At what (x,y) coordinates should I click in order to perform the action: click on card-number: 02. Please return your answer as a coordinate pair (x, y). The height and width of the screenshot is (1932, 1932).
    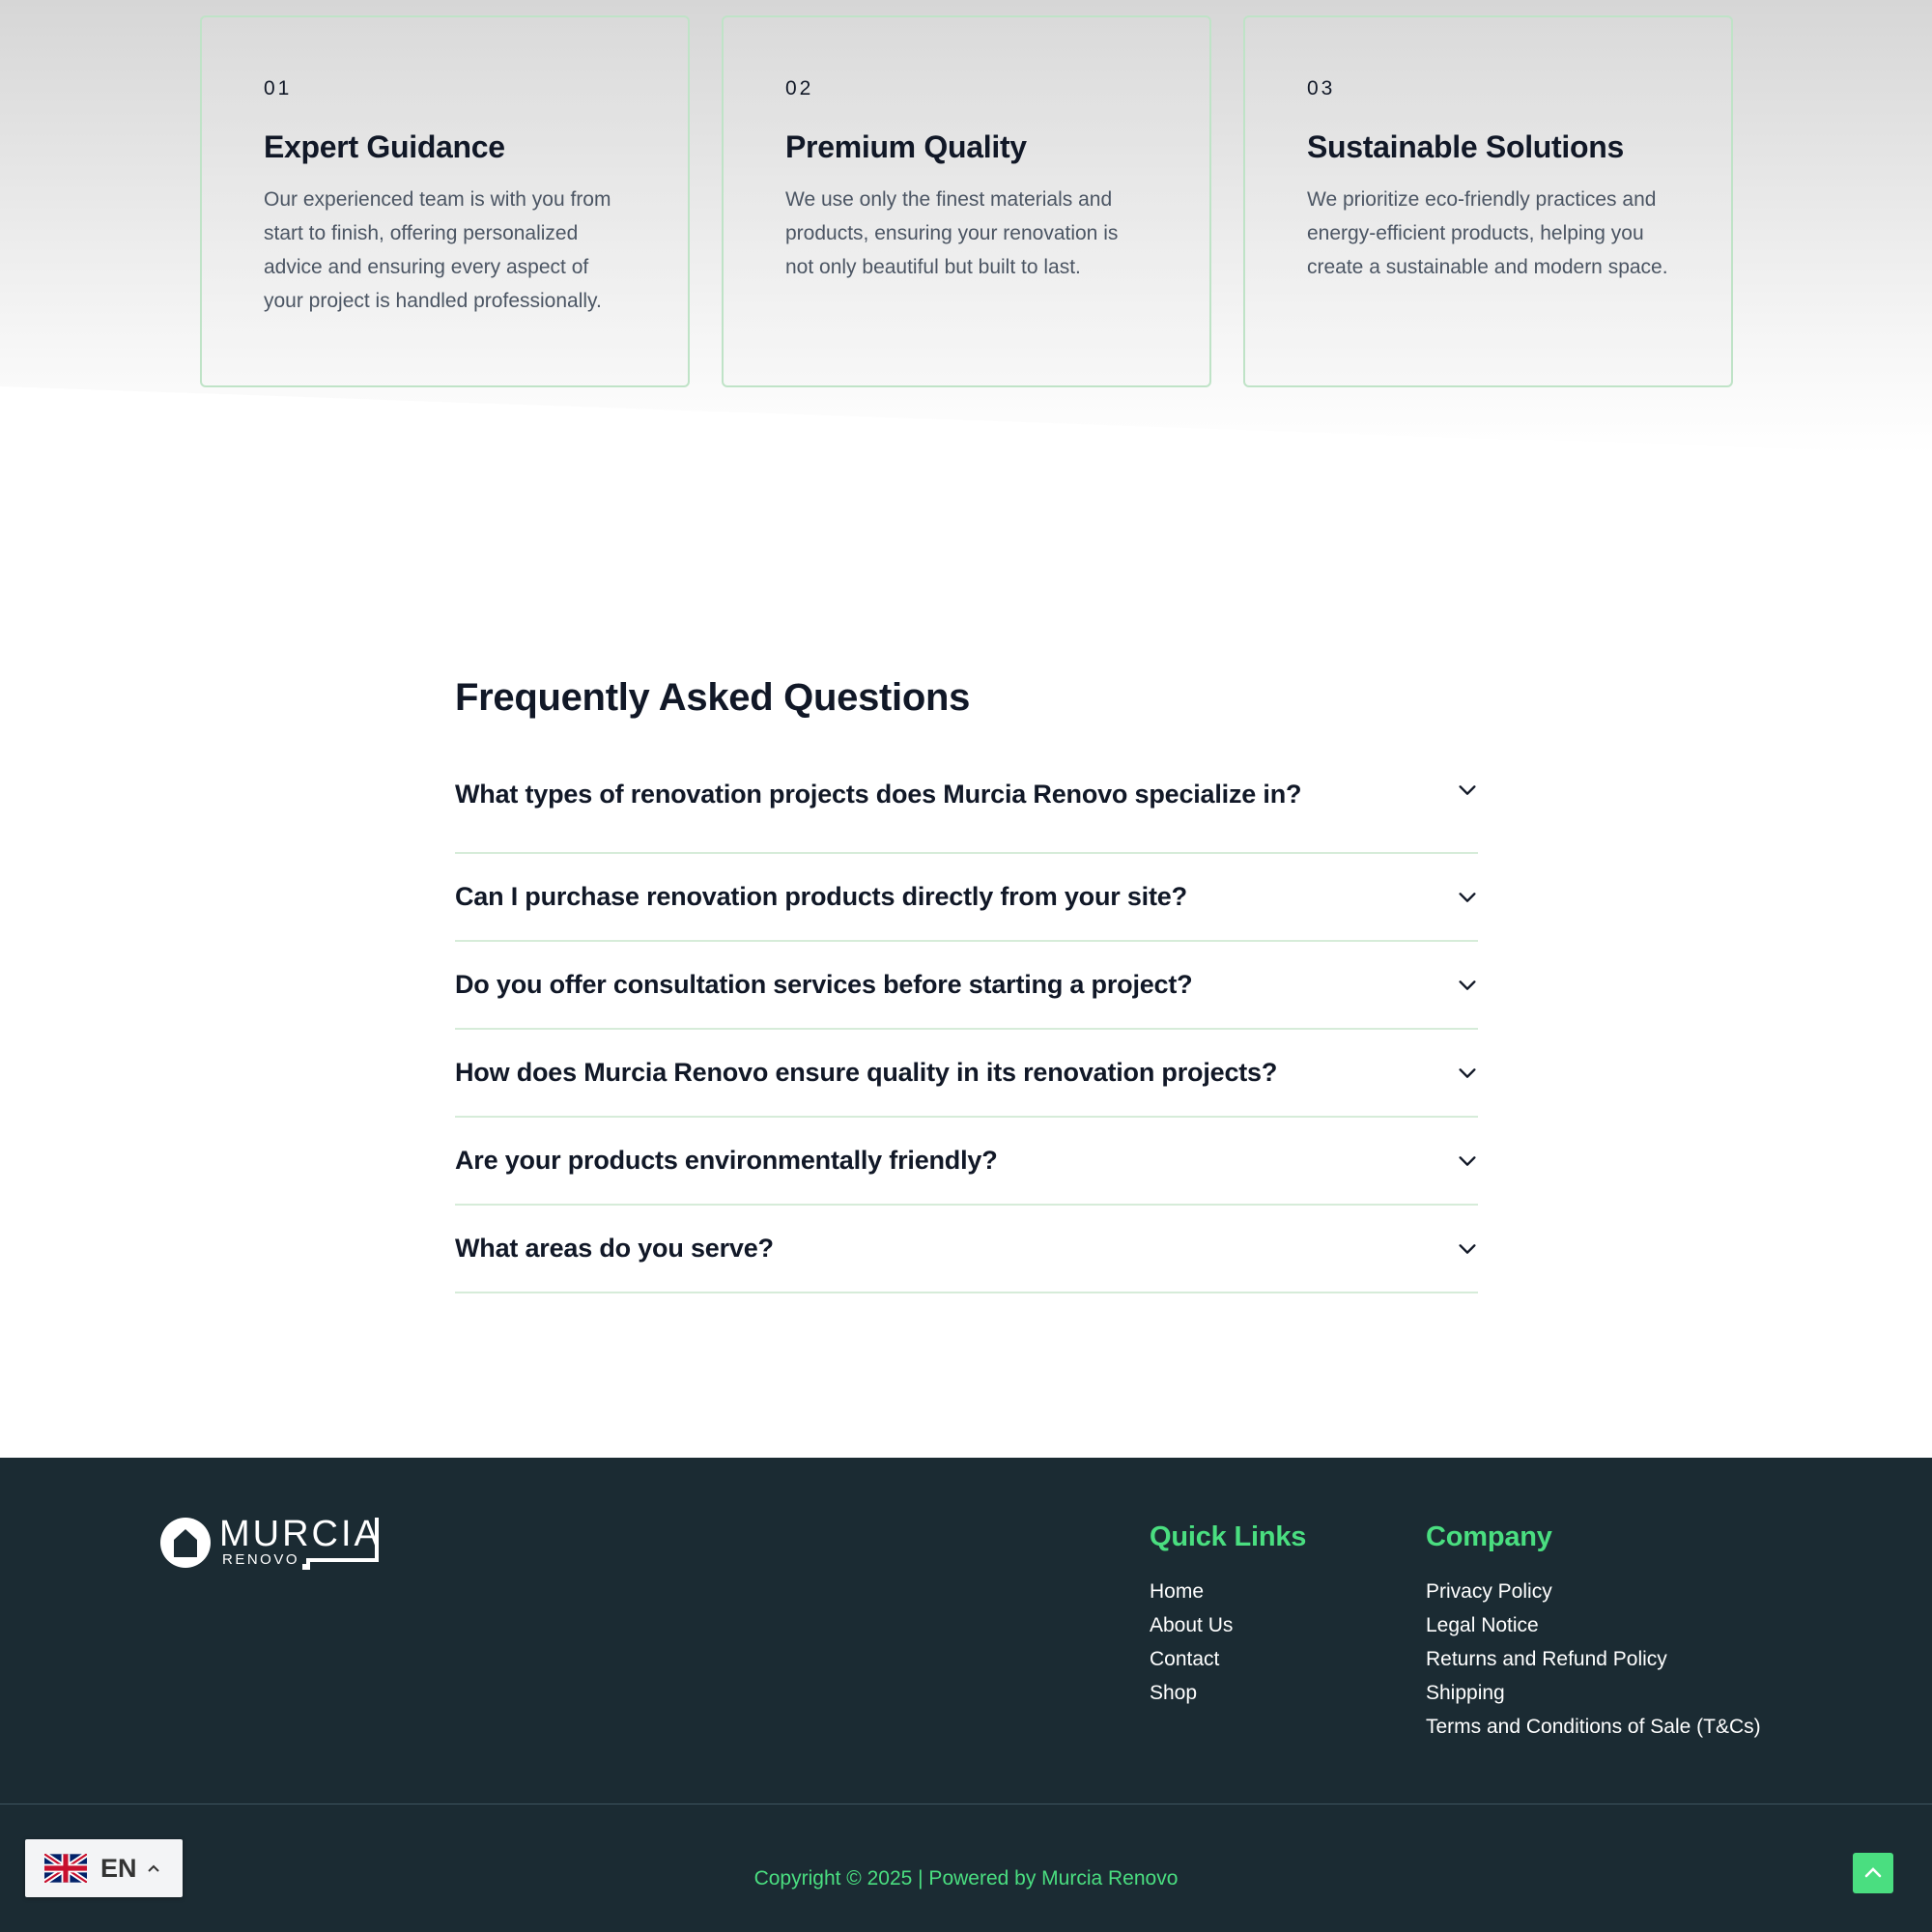
    Looking at the image, I should click on (799, 88).